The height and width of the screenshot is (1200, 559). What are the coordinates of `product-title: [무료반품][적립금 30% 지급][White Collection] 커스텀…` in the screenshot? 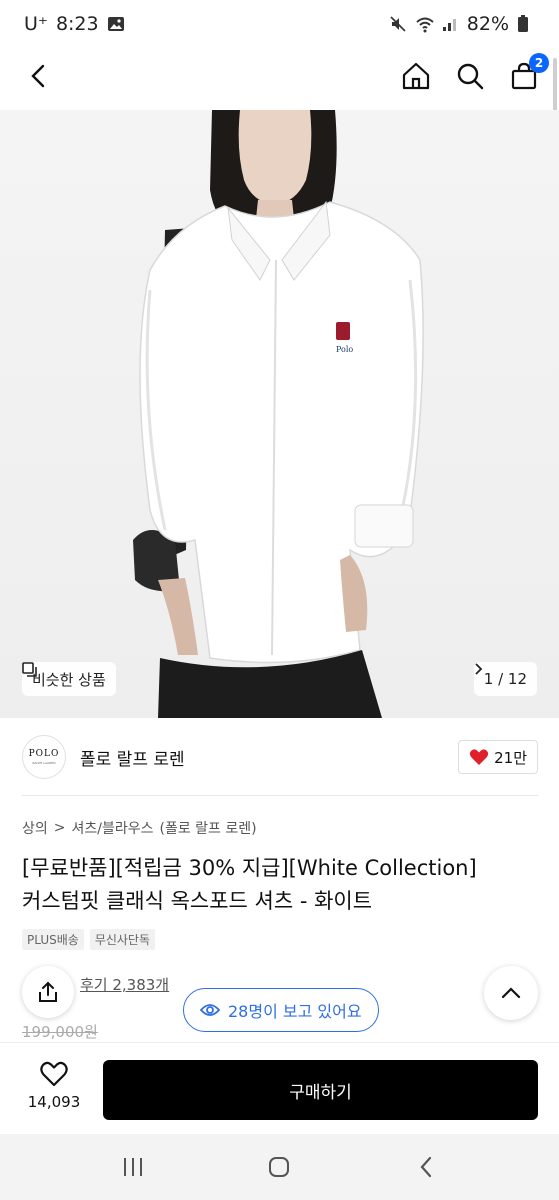 It's located at (282, 885).